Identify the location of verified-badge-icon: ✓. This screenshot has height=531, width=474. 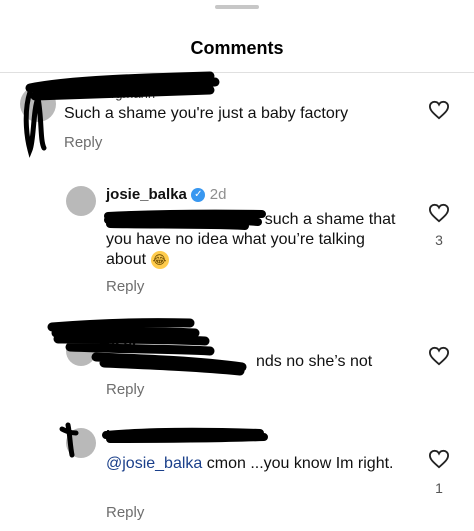
(198, 194).